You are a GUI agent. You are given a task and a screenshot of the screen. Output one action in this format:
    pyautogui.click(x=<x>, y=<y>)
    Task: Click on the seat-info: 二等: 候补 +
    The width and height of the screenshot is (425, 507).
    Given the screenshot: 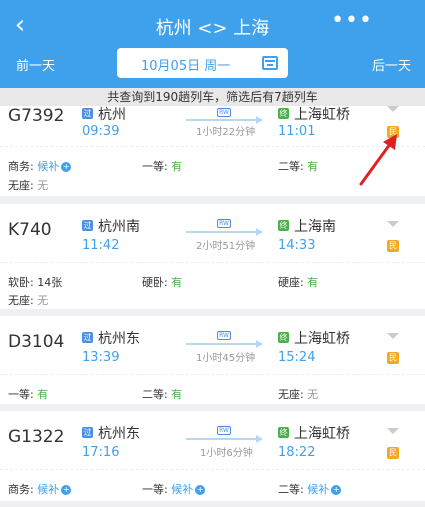 What is the action you would take?
    pyautogui.click(x=310, y=489)
    